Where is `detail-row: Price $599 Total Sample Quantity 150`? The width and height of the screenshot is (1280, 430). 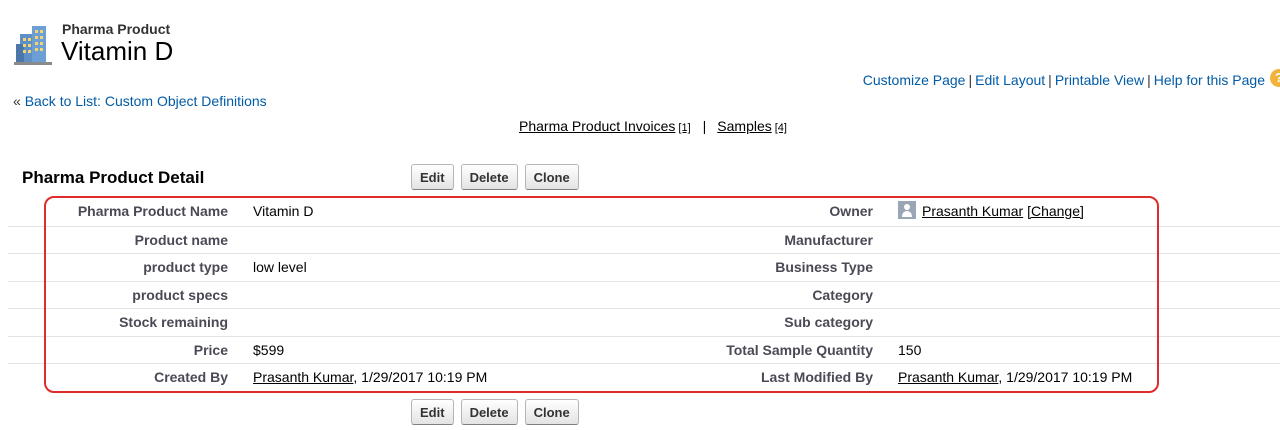 detail-row: Price $599 Total Sample Quantity 150 is located at coordinates (644, 350).